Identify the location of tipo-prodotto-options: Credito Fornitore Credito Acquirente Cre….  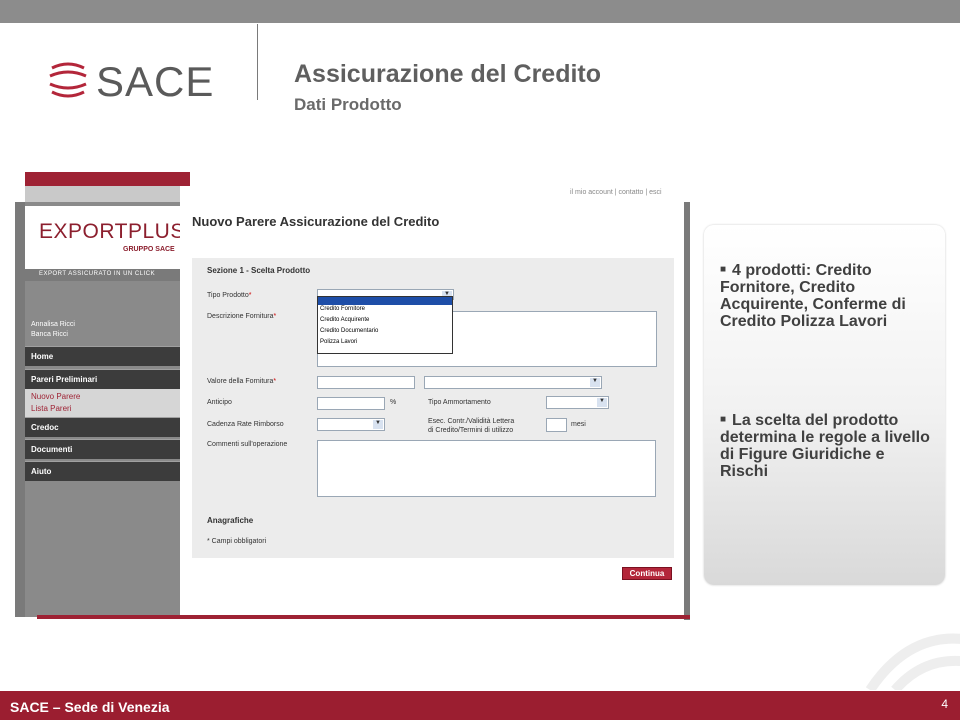
(385, 325).